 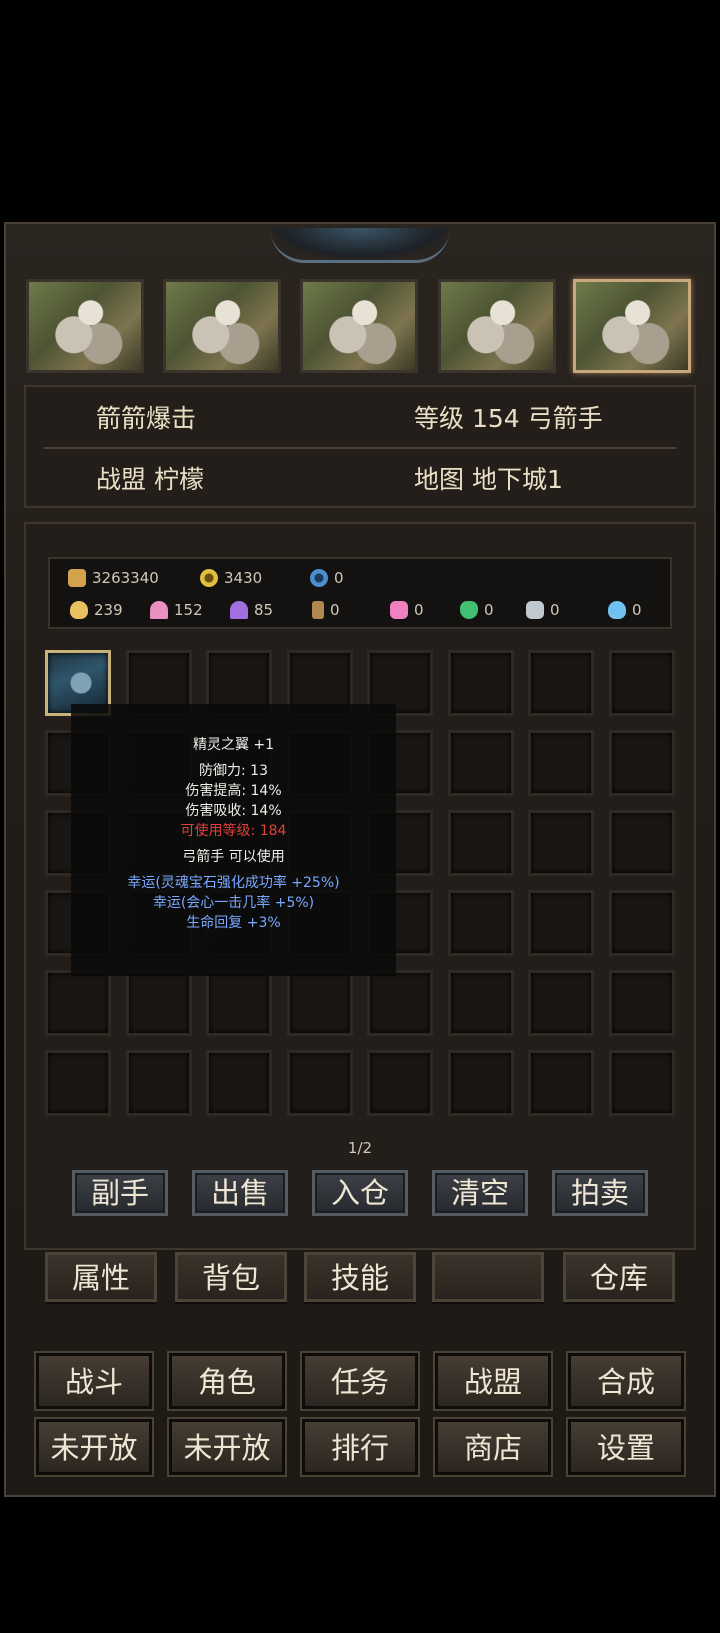 I want to click on green-crystal-icon, so click(x=469, y=610).